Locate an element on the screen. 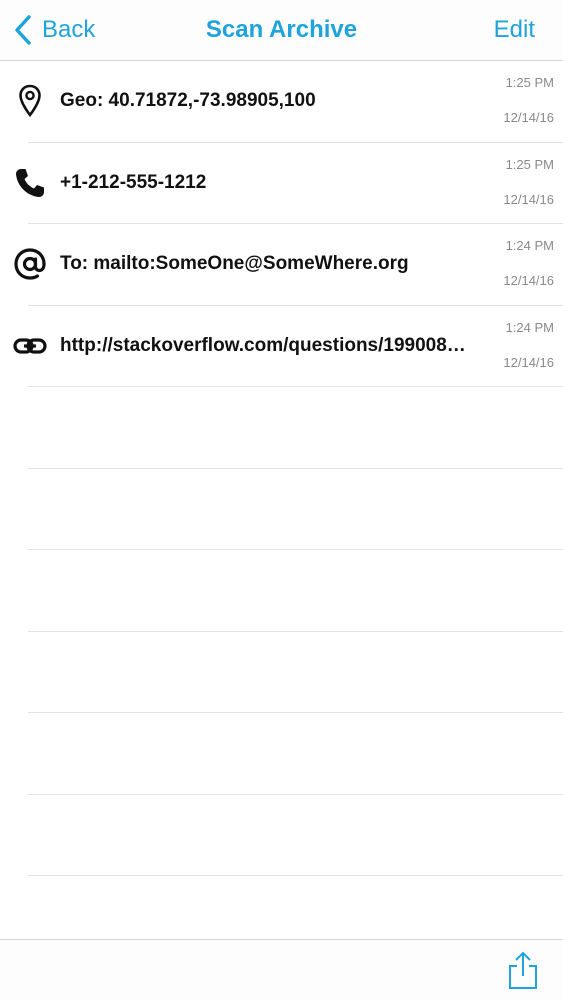 The width and height of the screenshot is (563, 1000). share-icon is located at coordinates (523, 970).